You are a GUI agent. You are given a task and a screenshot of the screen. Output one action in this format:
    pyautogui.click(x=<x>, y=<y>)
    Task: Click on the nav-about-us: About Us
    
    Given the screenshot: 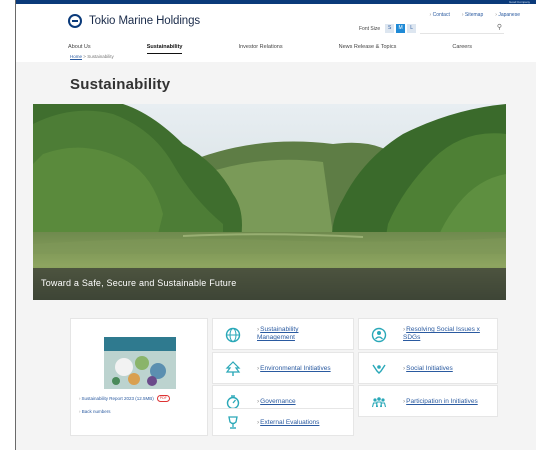 What is the action you would take?
    pyautogui.click(x=79, y=49)
    